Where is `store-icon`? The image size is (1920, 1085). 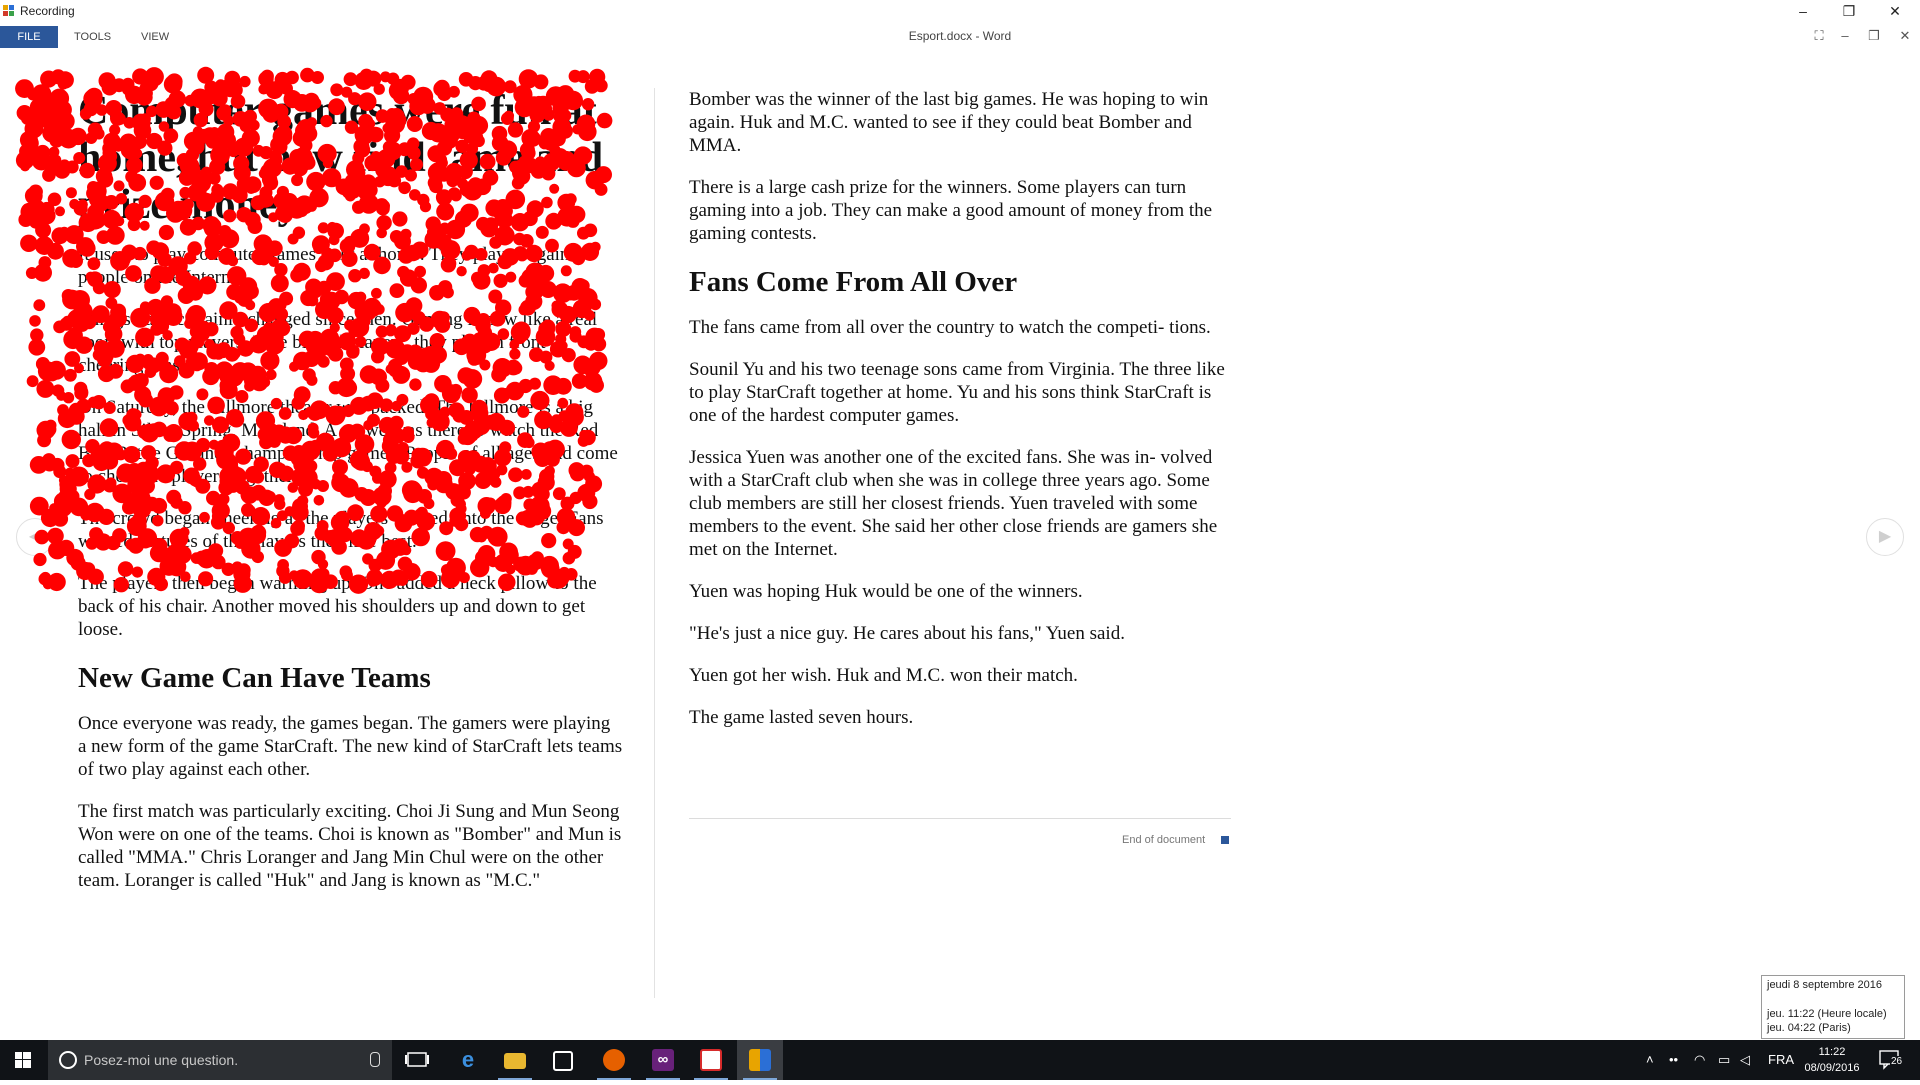
store-icon is located at coordinates (563, 1061).